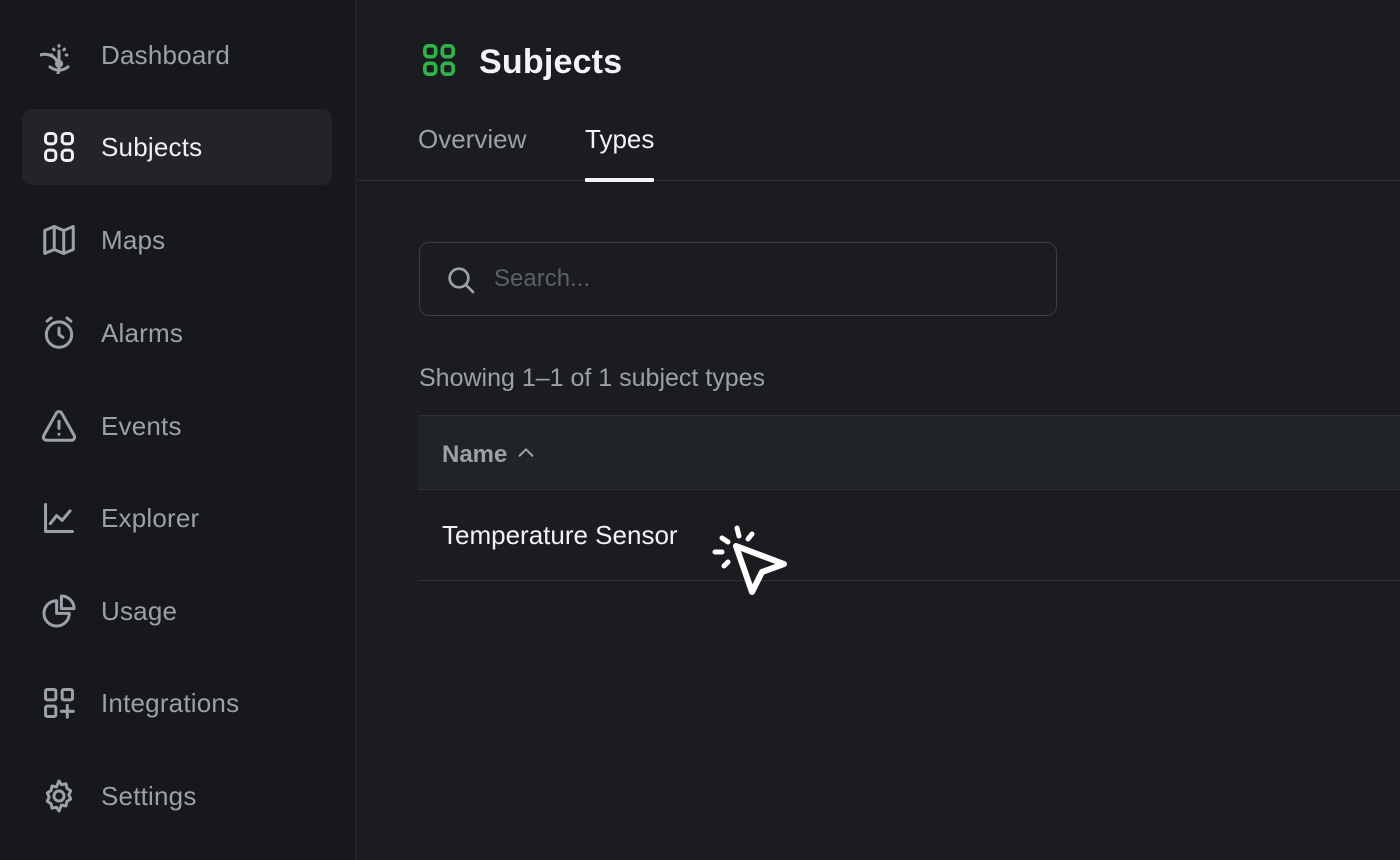  Describe the element at coordinates (59, 611) in the screenshot. I see `pie-chart-icon` at that location.